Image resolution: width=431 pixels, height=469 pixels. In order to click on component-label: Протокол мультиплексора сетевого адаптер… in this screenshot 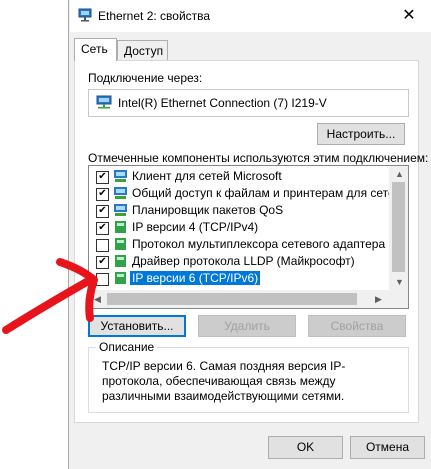, I will do `click(270, 244)`.